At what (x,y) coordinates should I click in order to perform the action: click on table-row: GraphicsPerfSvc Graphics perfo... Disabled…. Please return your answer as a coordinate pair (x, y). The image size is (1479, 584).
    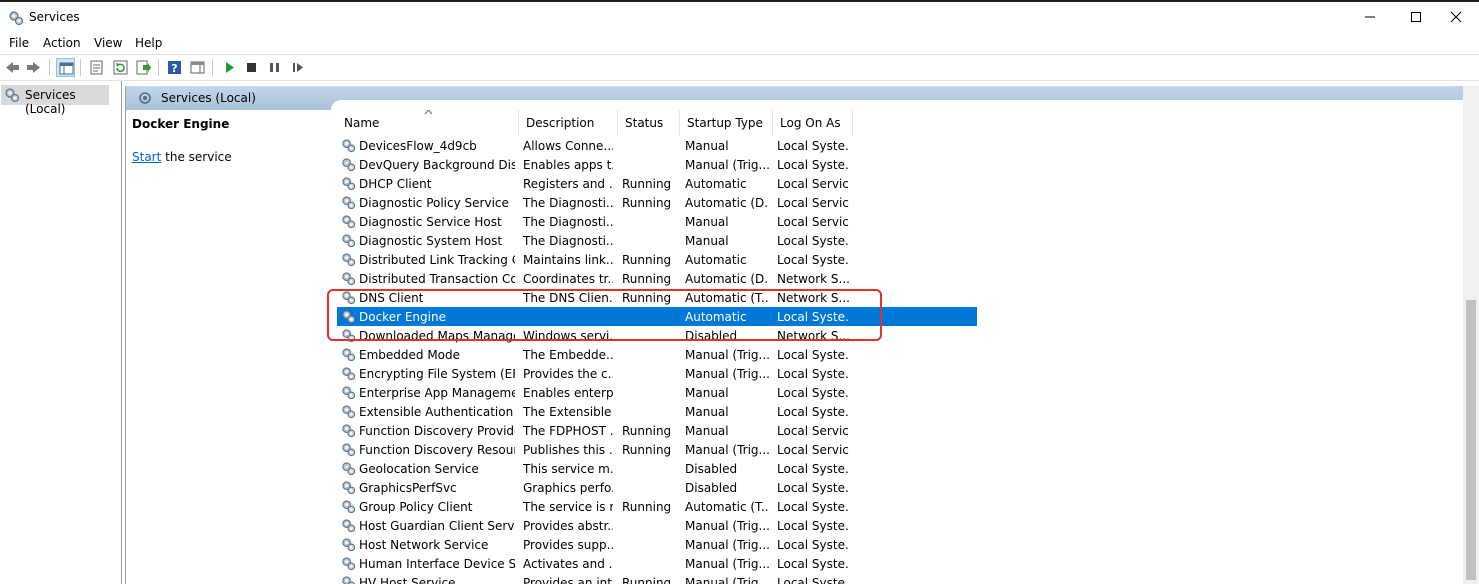
    Looking at the image, I should click on (657, 487).